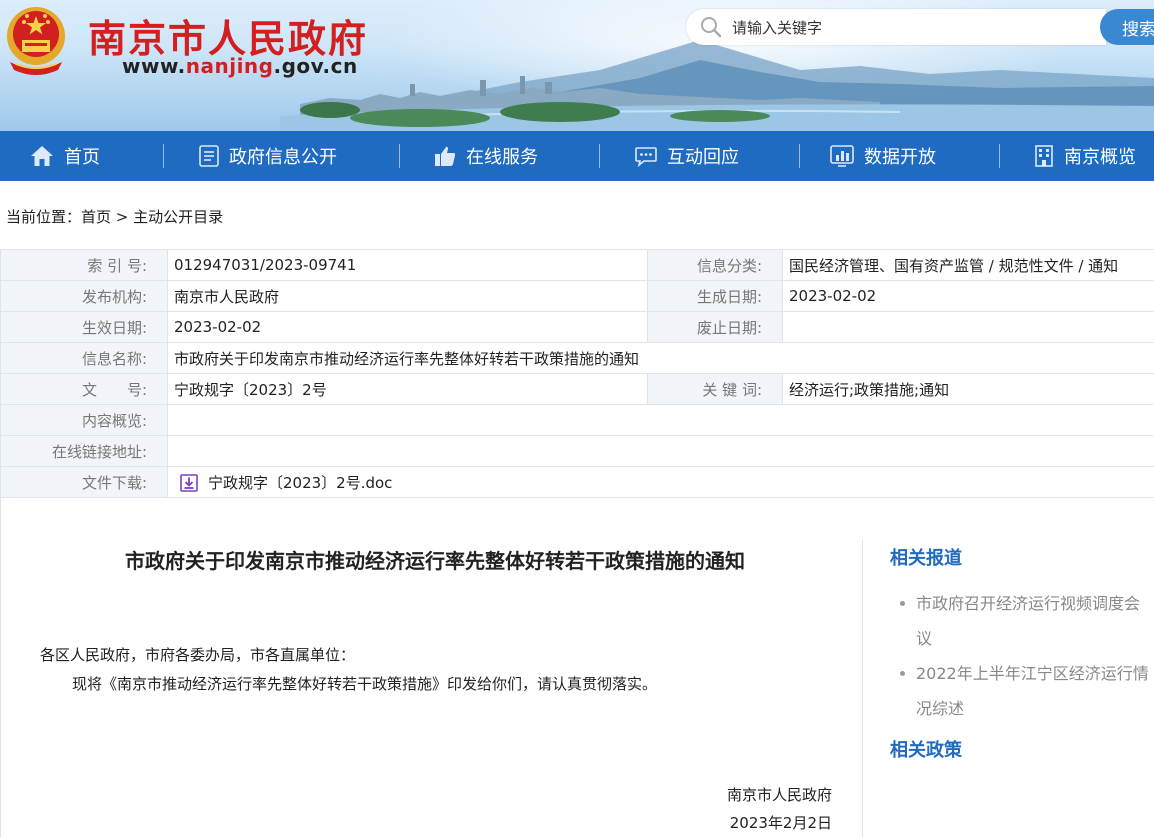  Describe the element at coordinates (715, 389) in the screenshot. I see `keywords-label: 关 键 词:` at that location.